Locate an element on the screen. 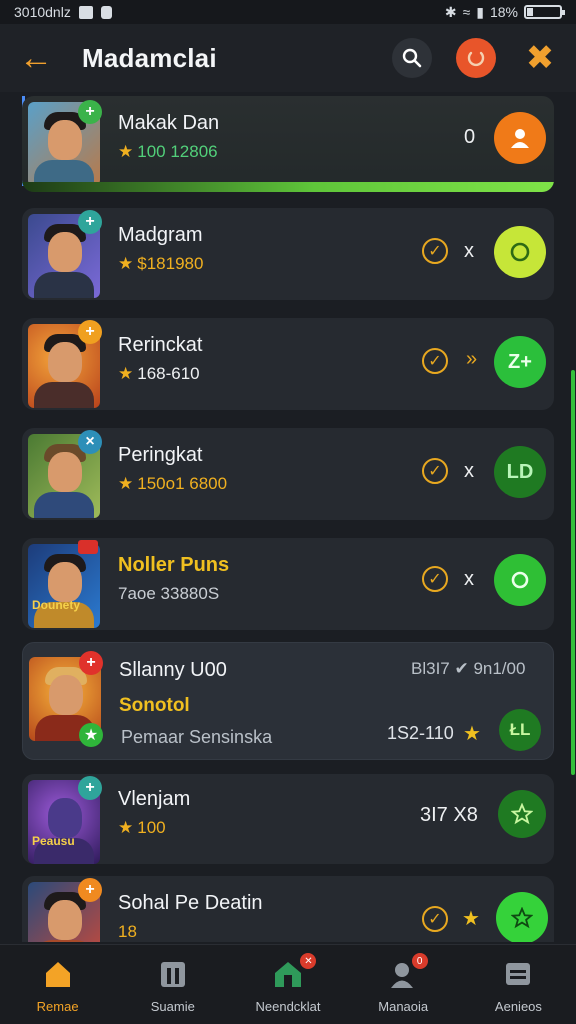 This screenshot has height=1024, width=576. power-button is located at coordinates (476, 58).